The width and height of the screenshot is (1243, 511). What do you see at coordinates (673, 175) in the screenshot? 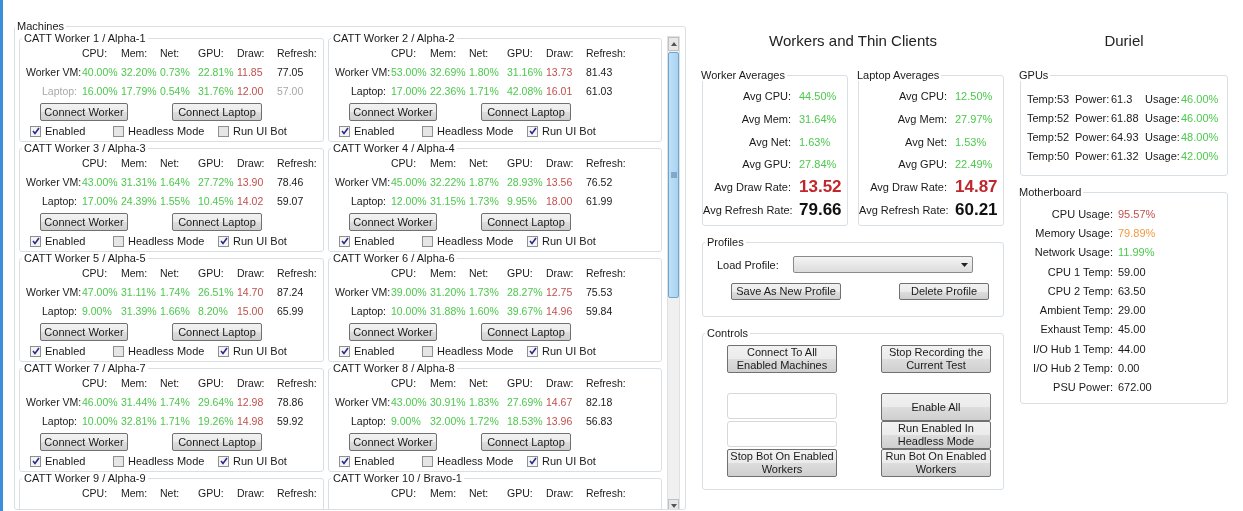
I see `scrollbar-thumb` at bounding box center [673, 175].